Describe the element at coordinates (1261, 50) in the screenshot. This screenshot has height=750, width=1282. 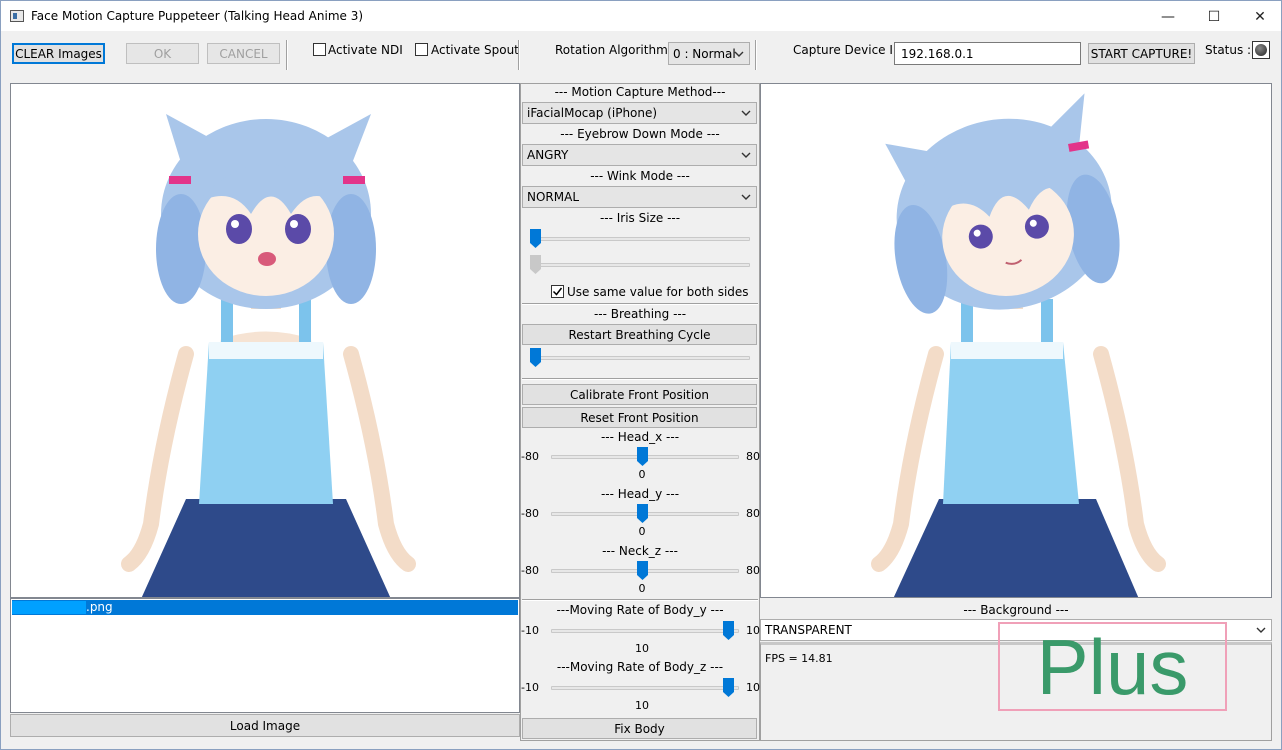
I see `status-indicator-icon` at that location.